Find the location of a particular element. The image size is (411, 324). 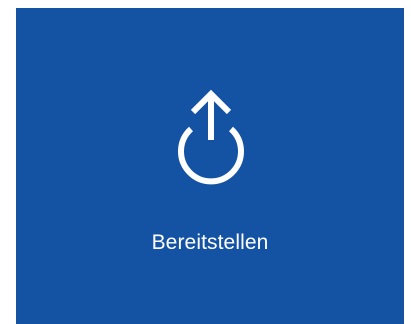

tile-label: Bereitstellen is located at coordinates (210, 242).